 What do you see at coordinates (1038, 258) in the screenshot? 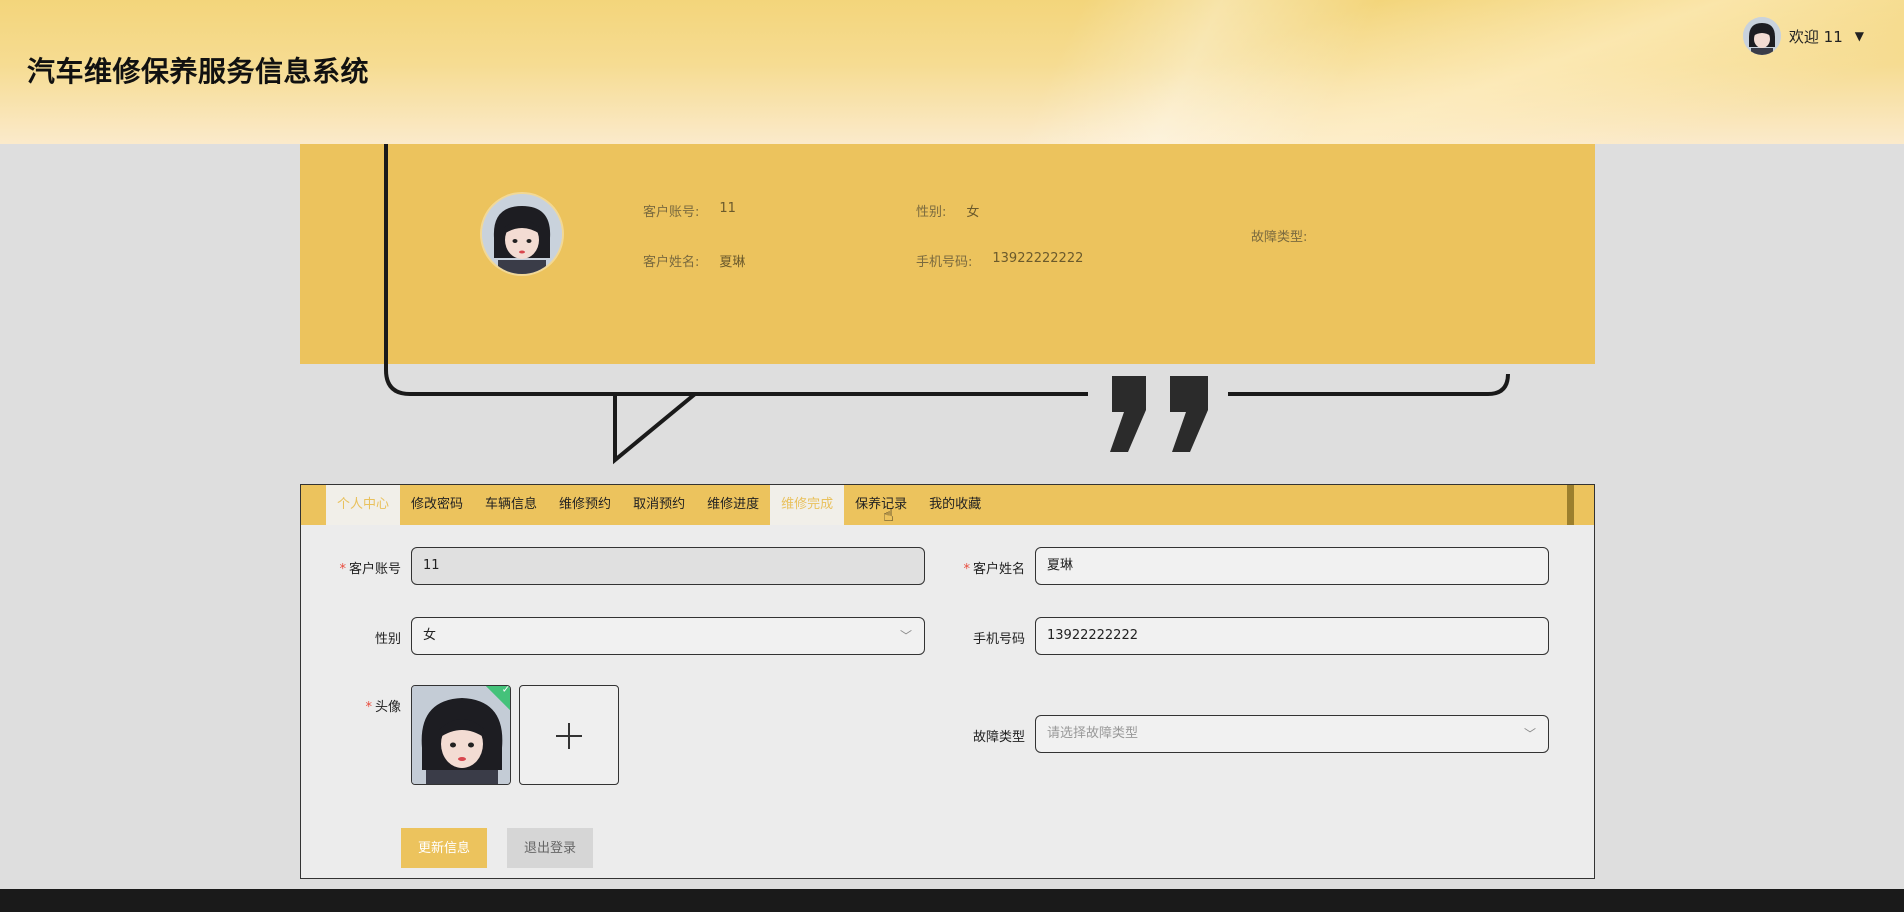
I see `profile-phone-value: 13922222222` at bounding box center [1038, 258].